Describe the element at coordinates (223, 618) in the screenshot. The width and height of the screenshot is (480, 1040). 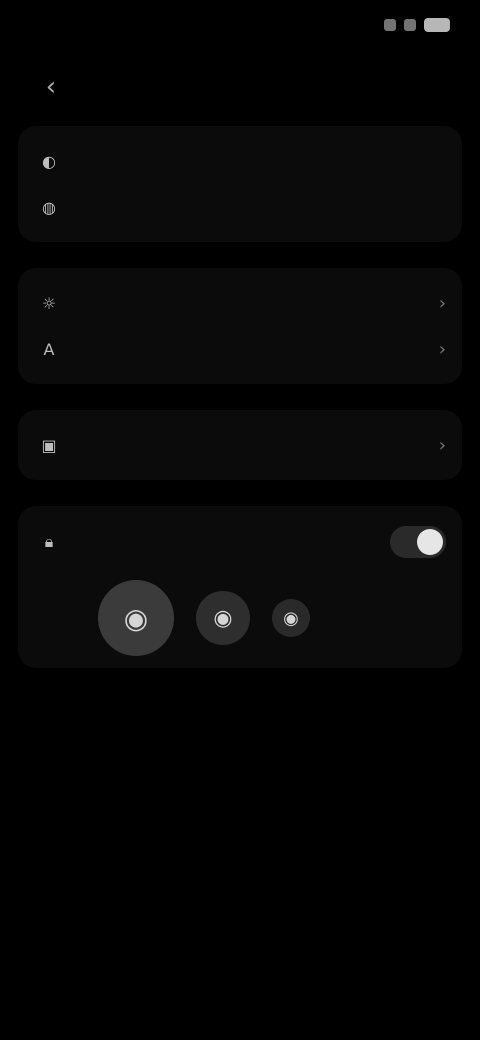
I see `app-icon-2: ◉` at that location.